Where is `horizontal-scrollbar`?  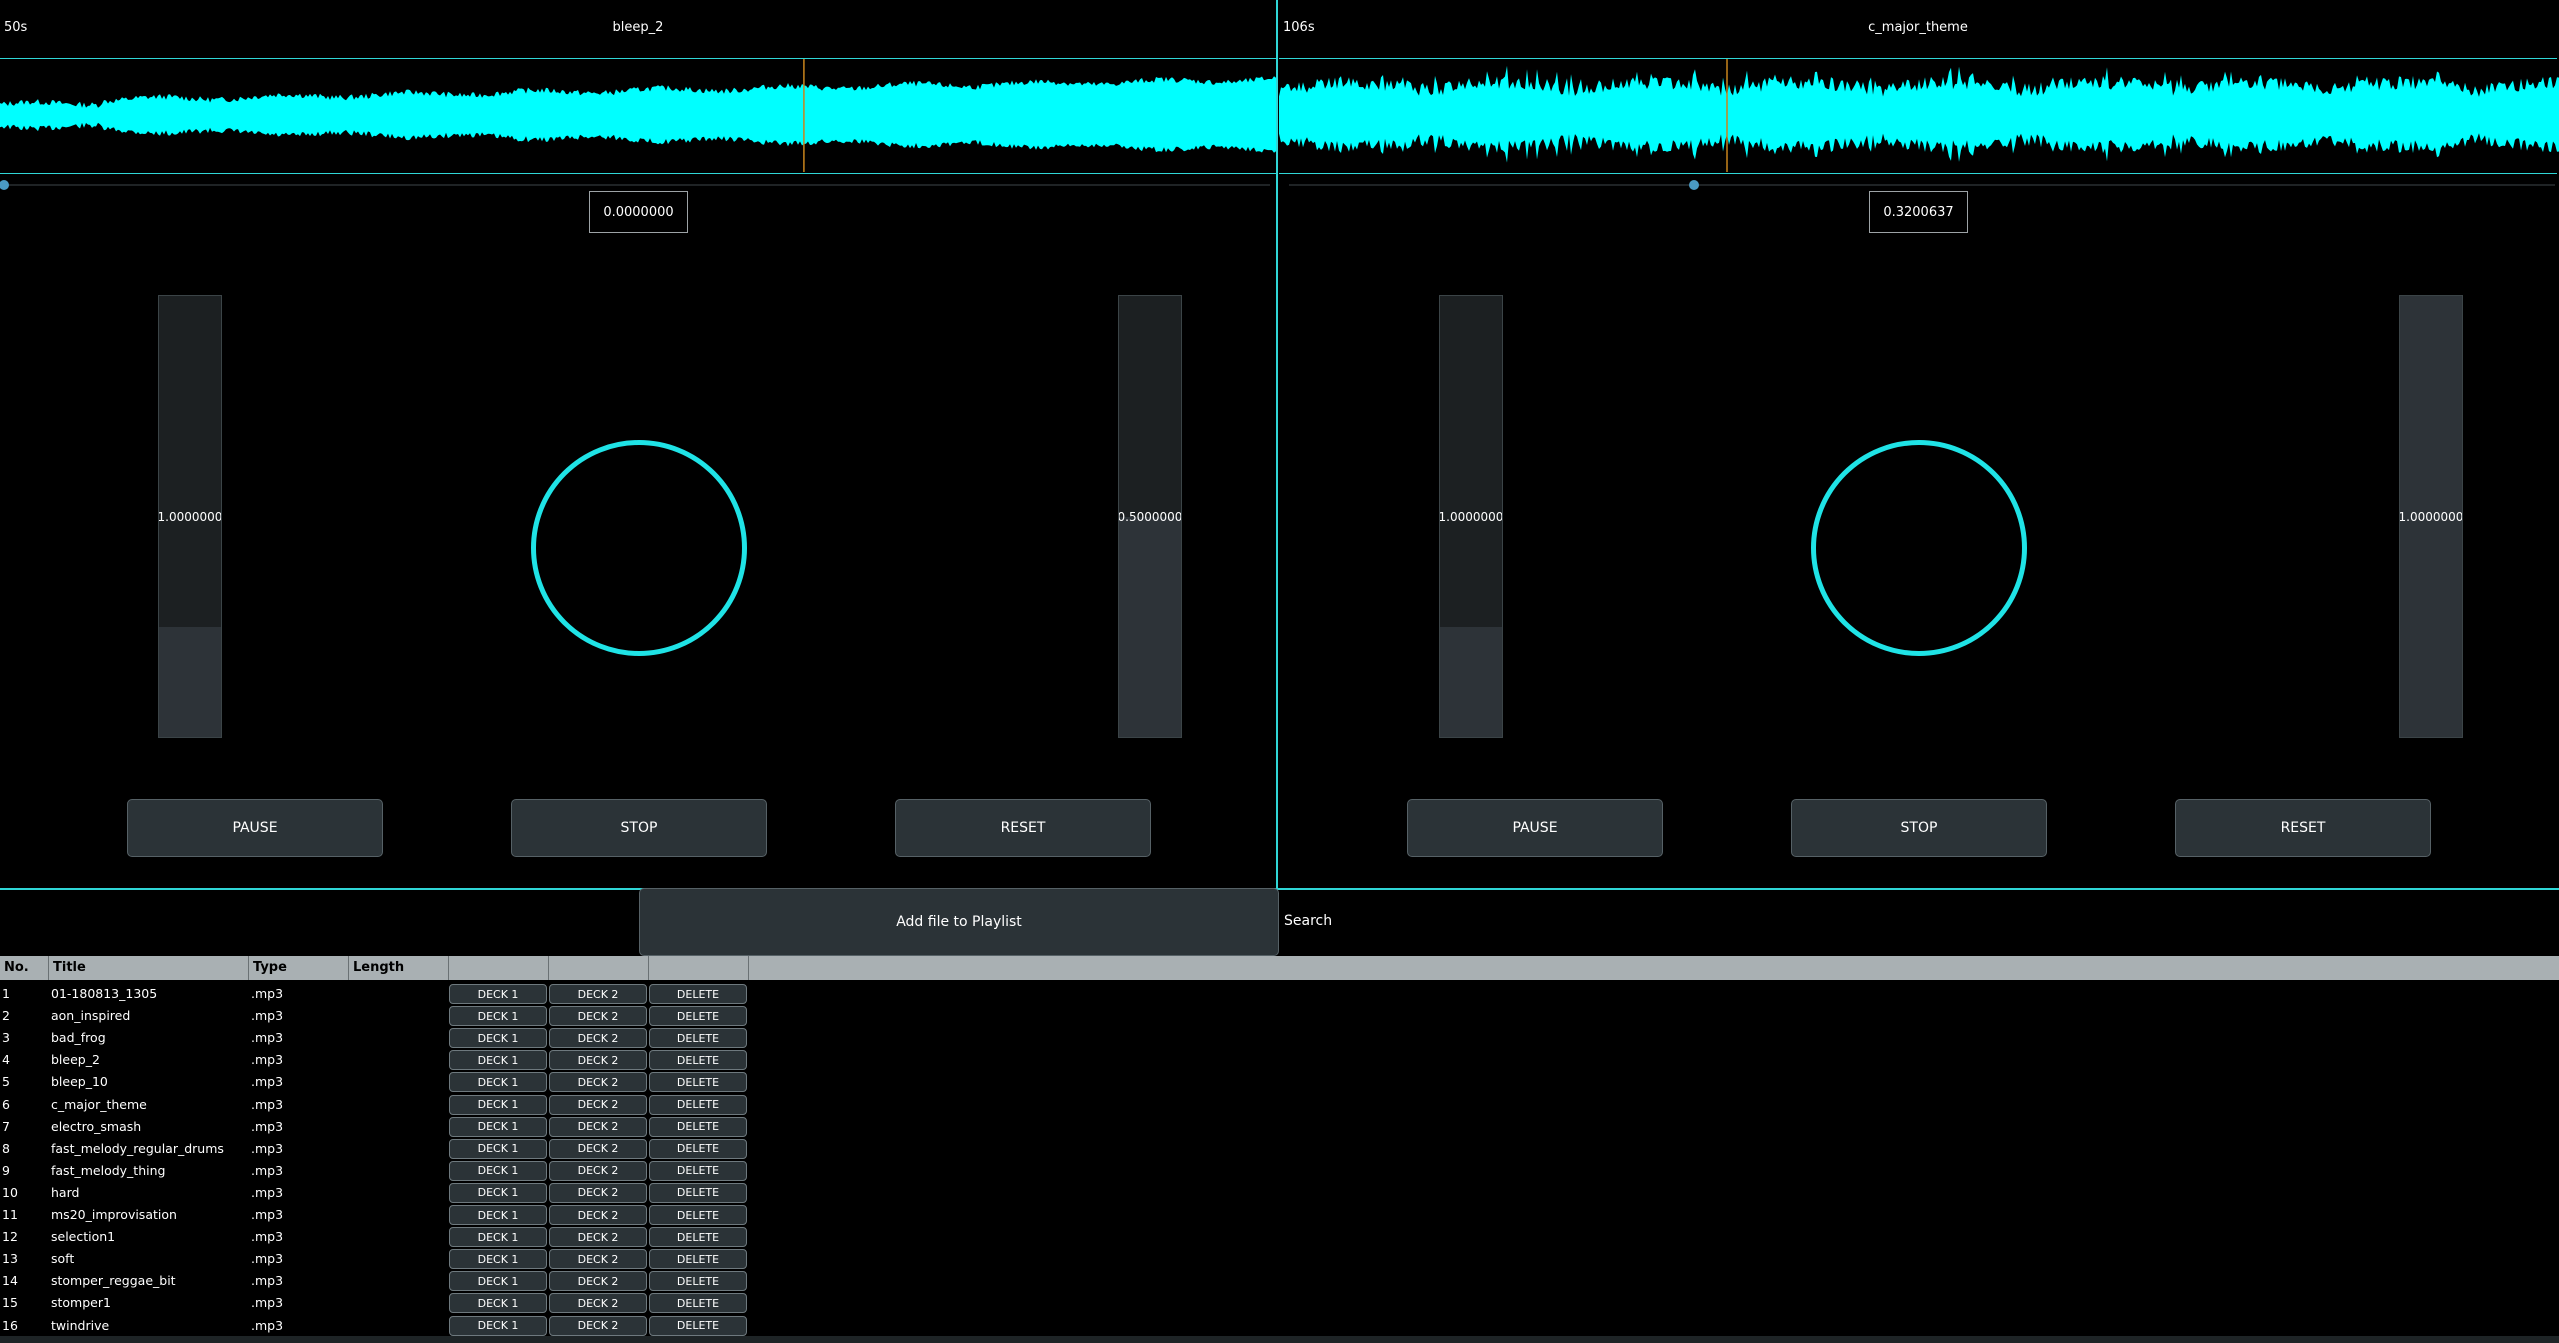 horizontal-scrollbar is located at coordinates (1279, 1339).